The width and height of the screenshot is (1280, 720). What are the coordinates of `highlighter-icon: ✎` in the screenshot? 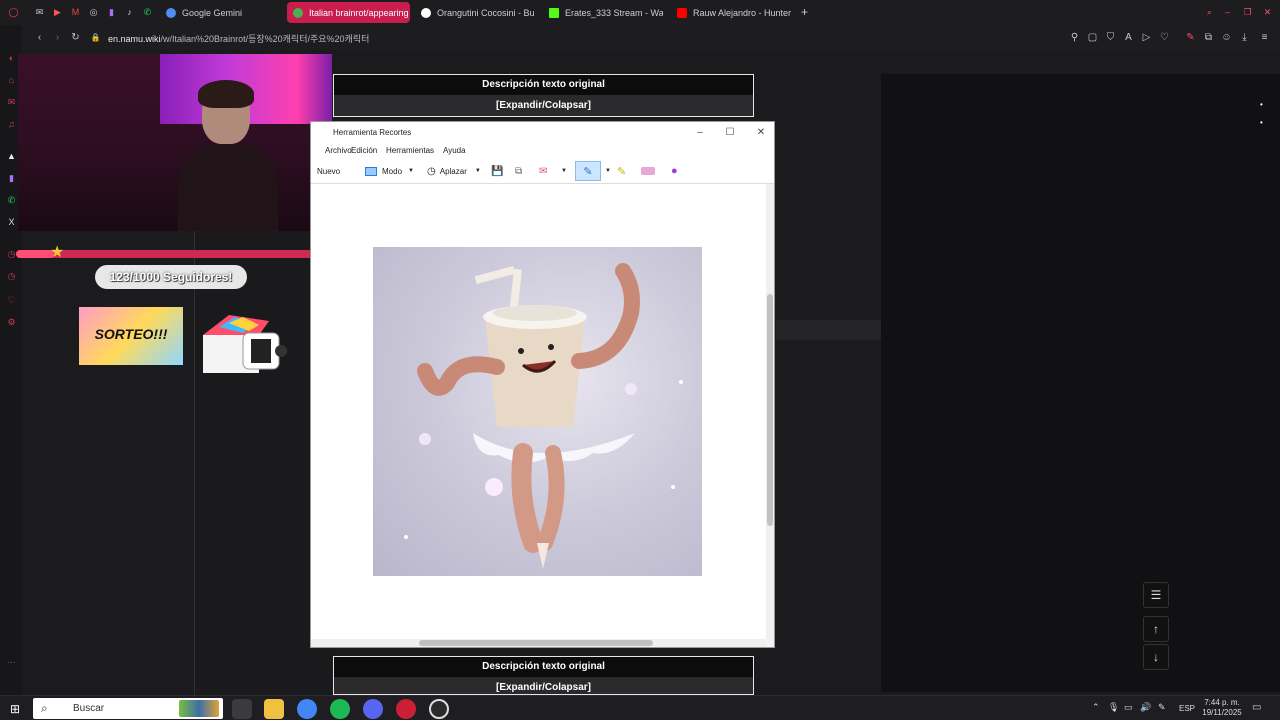 It's located at (621, 171).